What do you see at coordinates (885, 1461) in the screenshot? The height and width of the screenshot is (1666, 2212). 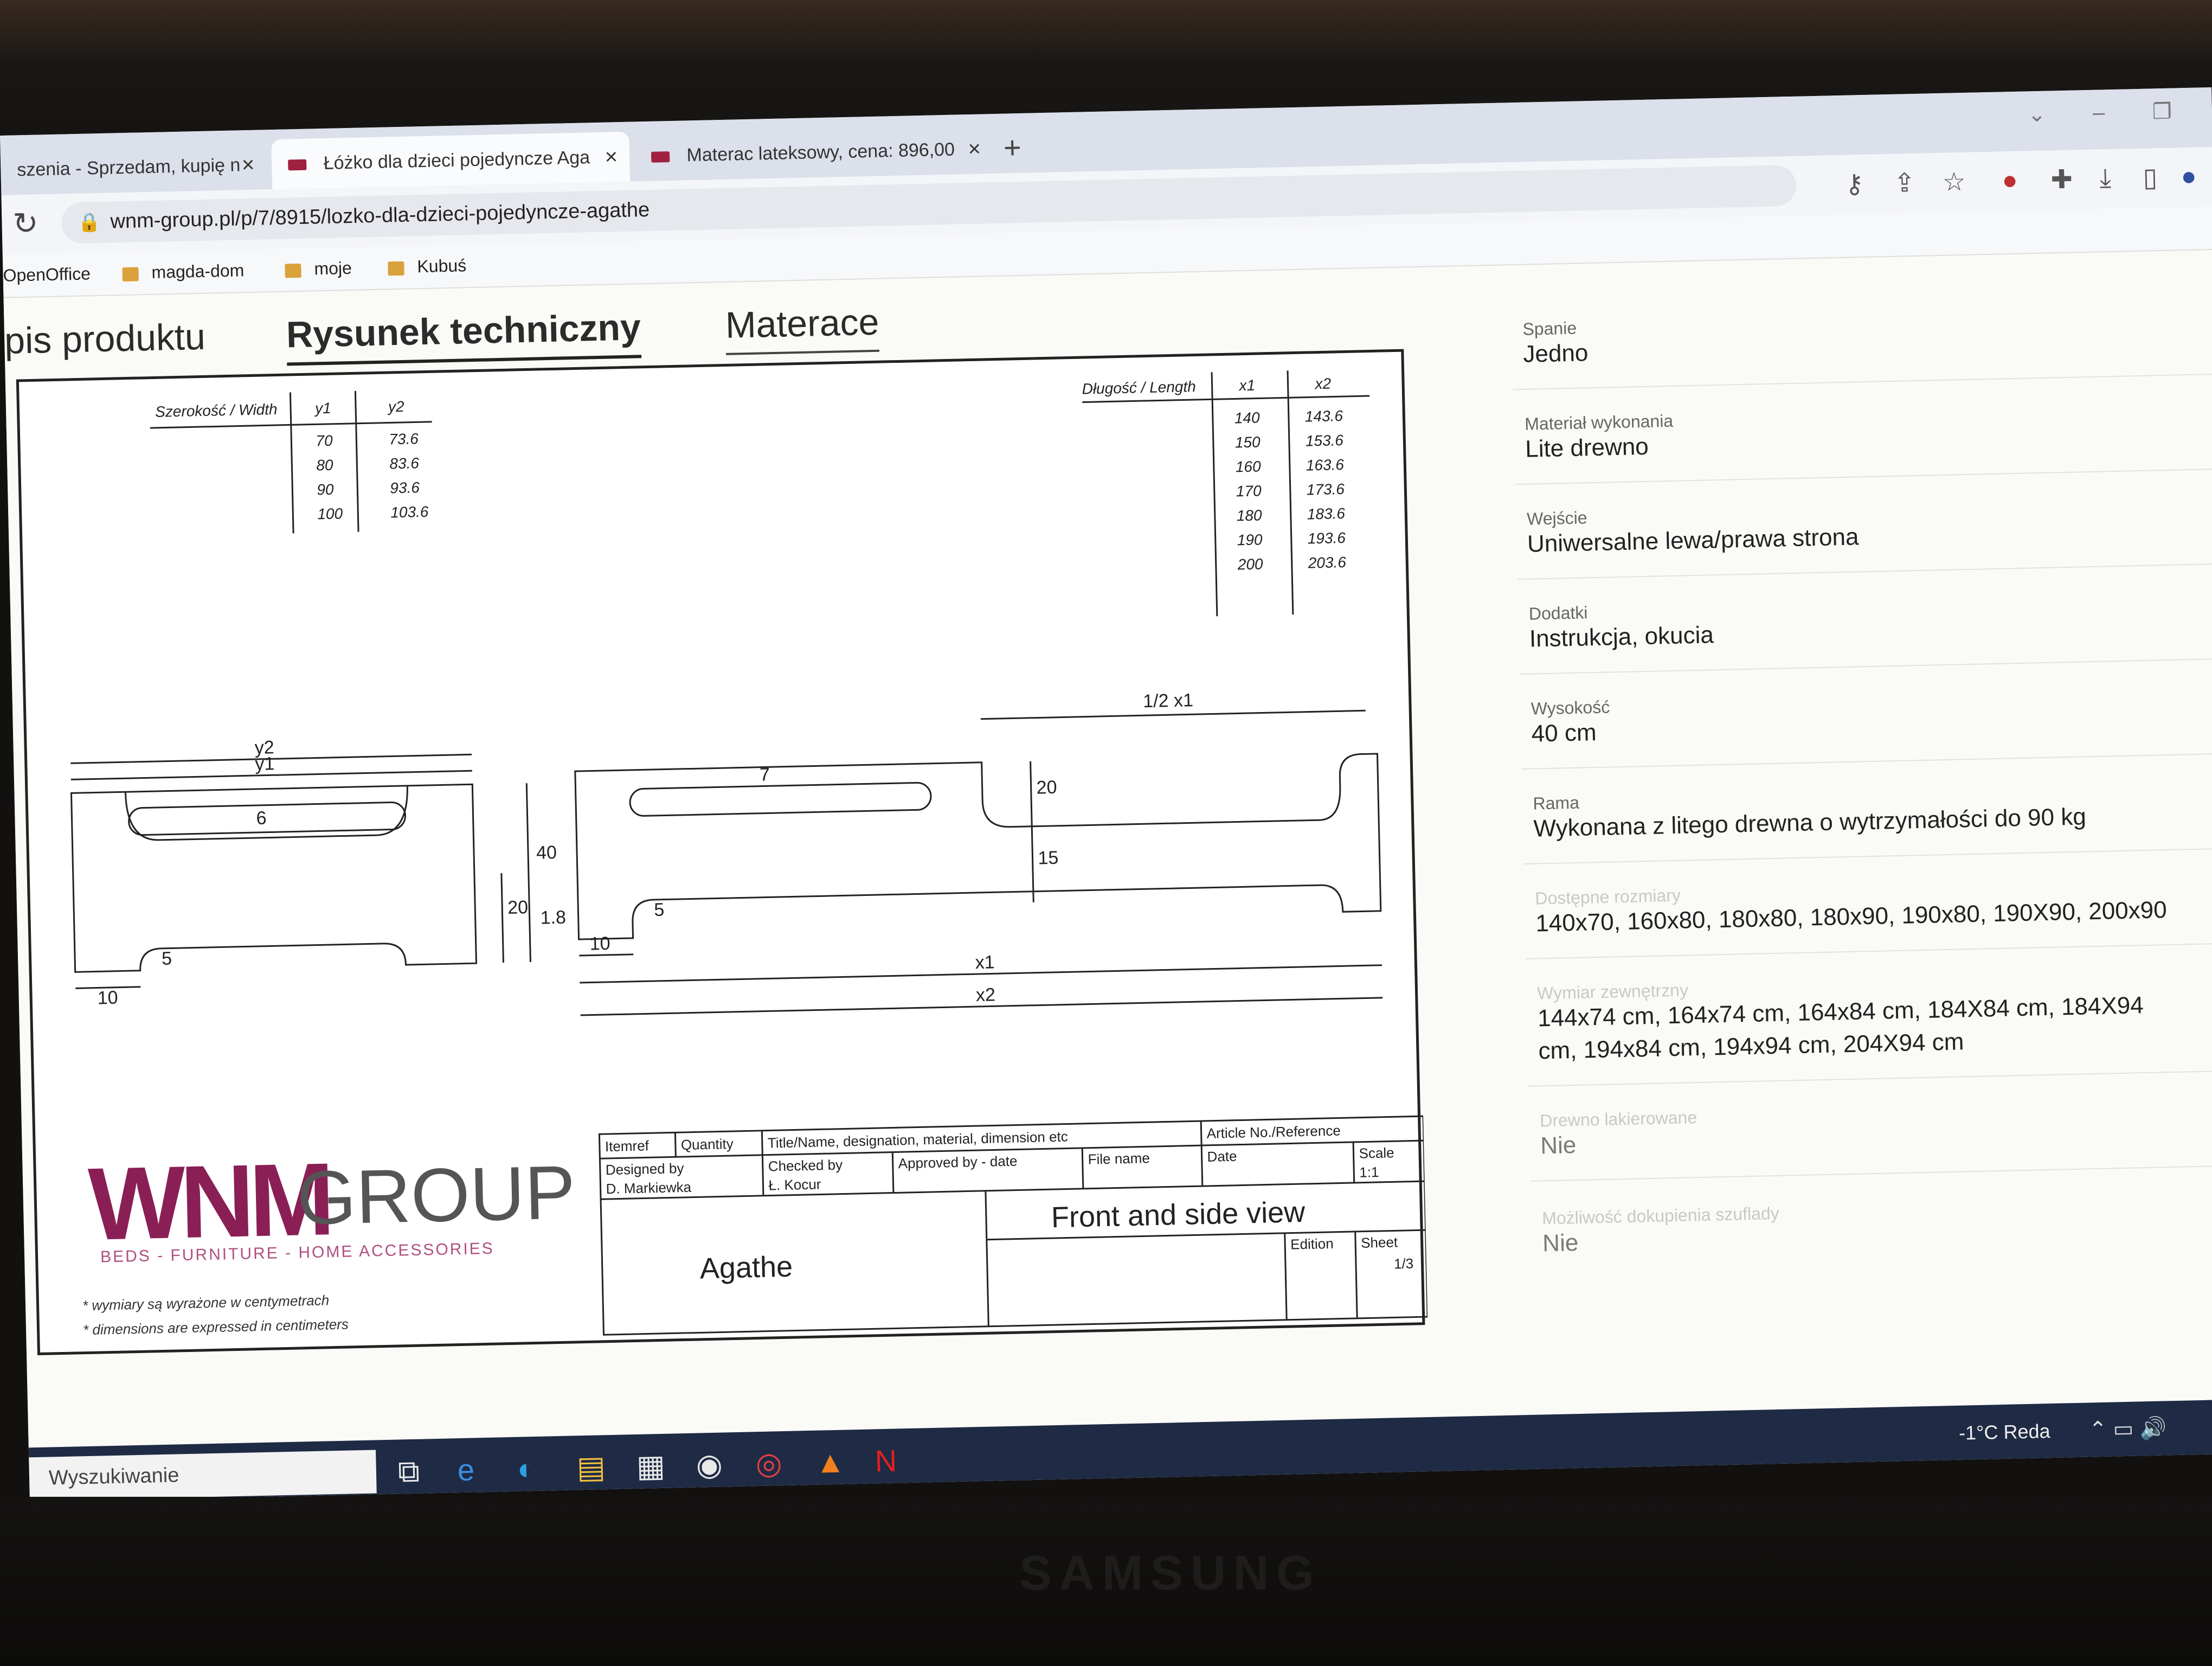 I see `netflix-icon: N` at bounding box center [885, 1461].